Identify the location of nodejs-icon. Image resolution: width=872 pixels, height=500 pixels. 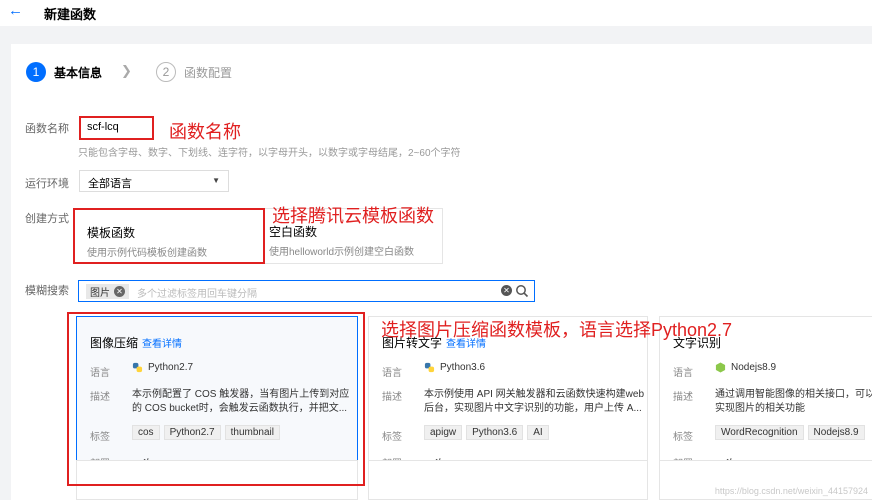
(720, 367).